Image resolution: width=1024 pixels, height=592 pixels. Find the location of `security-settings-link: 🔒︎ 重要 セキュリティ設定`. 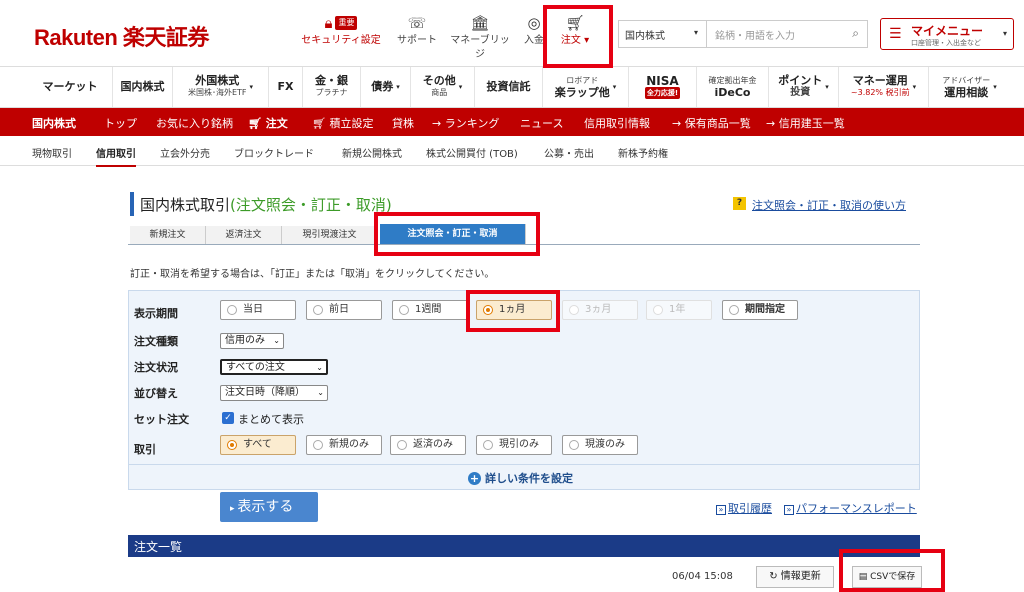

security-settings-link: 🔒︎ 重要 セキュリティ設定 is located at coordinates (341, 32).